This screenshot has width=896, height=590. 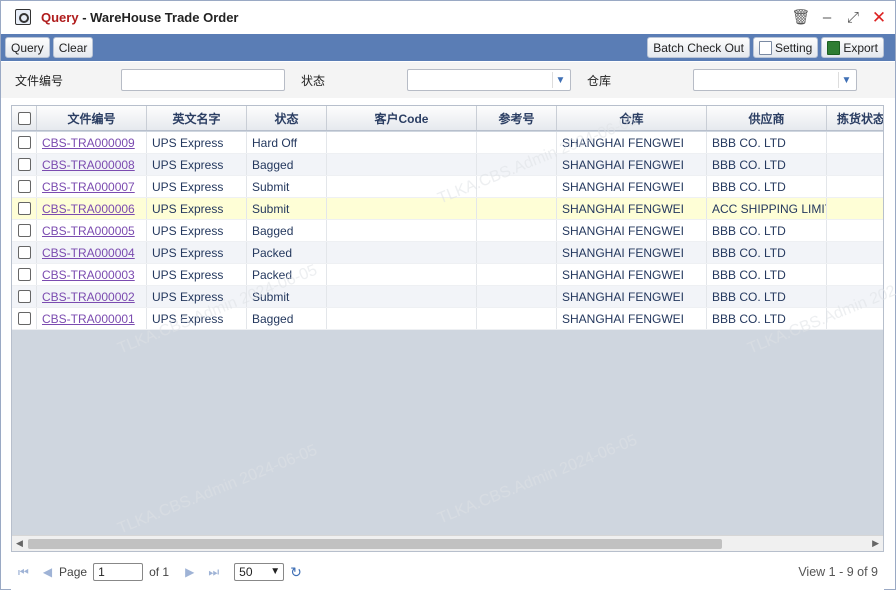 What do you see at coordinates (88, 165) in the screenshot?
I see `doc-no-link: CBS-TRA000008` at bounding box center [88, 165].